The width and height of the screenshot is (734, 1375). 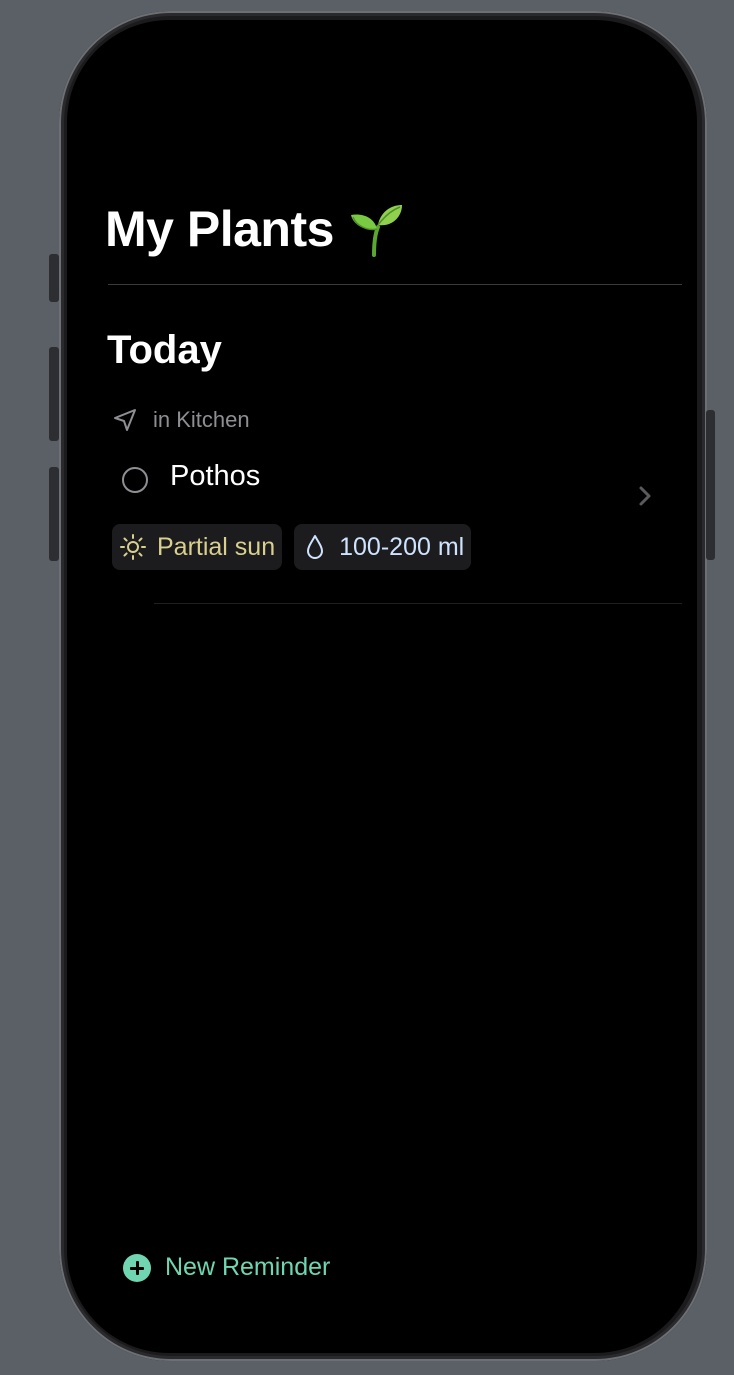 I want to click on complete-checkbox, so click(x=135, y=480).